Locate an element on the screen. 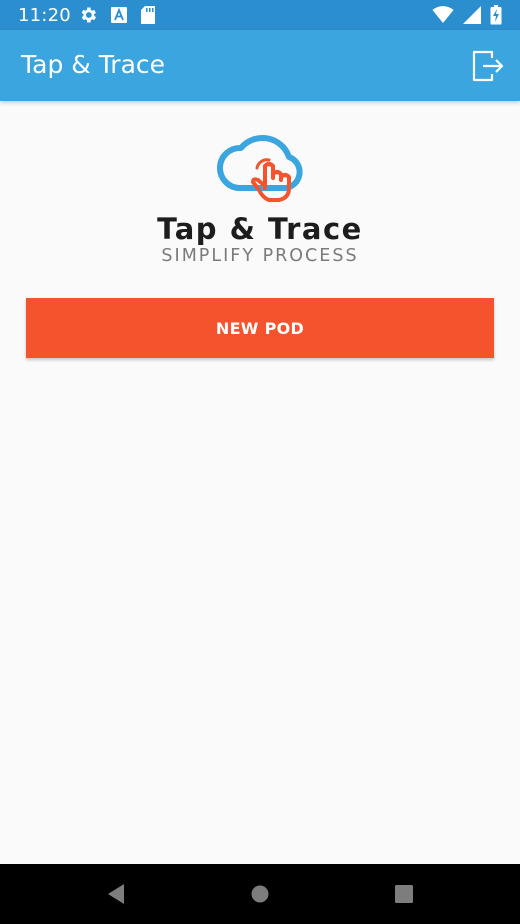  logo-name: Tap & Trace is located at coordinates (260, 229).